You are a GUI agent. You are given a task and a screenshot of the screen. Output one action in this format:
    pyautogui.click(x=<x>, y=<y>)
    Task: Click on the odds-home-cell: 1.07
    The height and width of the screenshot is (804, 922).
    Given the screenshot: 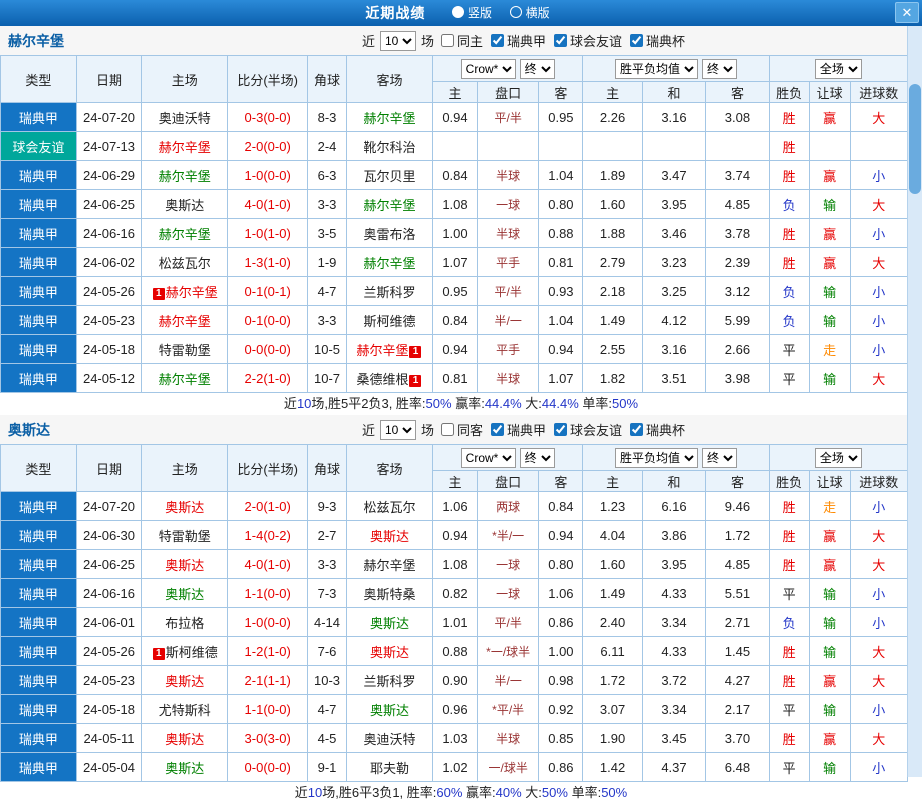 What is the action you would take?
    pyautogui.click(x=454, y=262)
    